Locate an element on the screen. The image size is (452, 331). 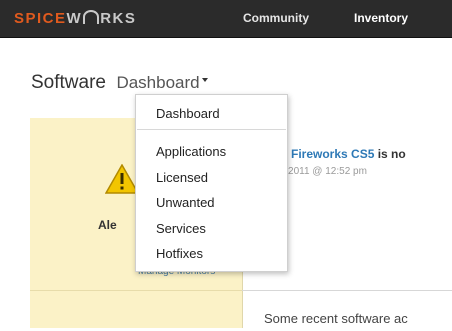
dashboard-toggle-label: Dashboard is located at coordinates (158, 82).